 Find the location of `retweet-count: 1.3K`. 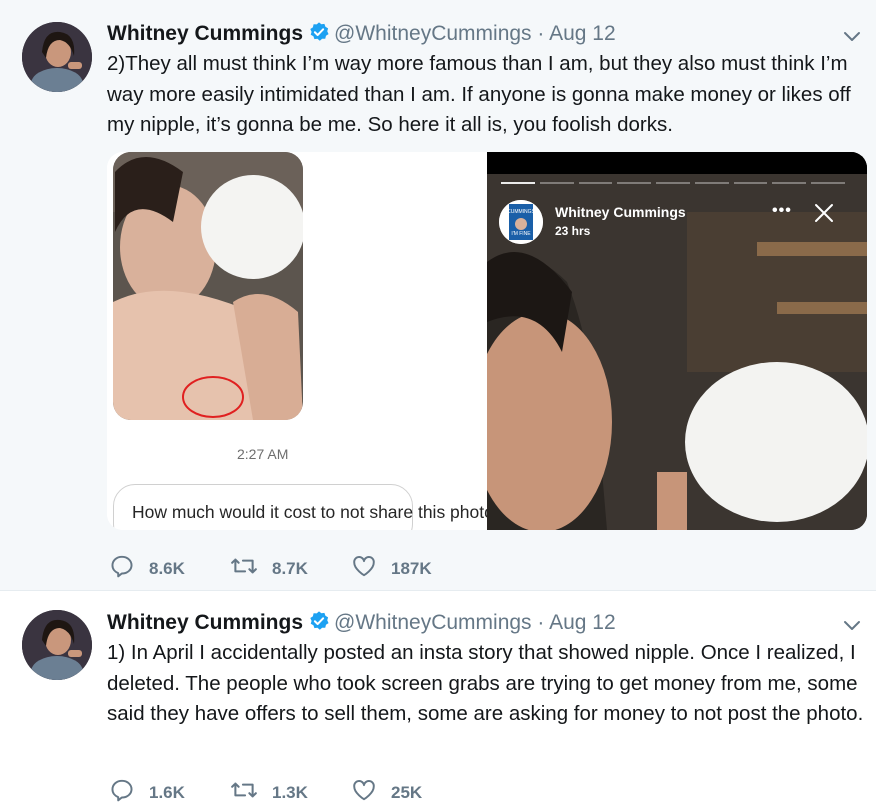

retweet-count: 1.3K is located at coordinates (290, 792).